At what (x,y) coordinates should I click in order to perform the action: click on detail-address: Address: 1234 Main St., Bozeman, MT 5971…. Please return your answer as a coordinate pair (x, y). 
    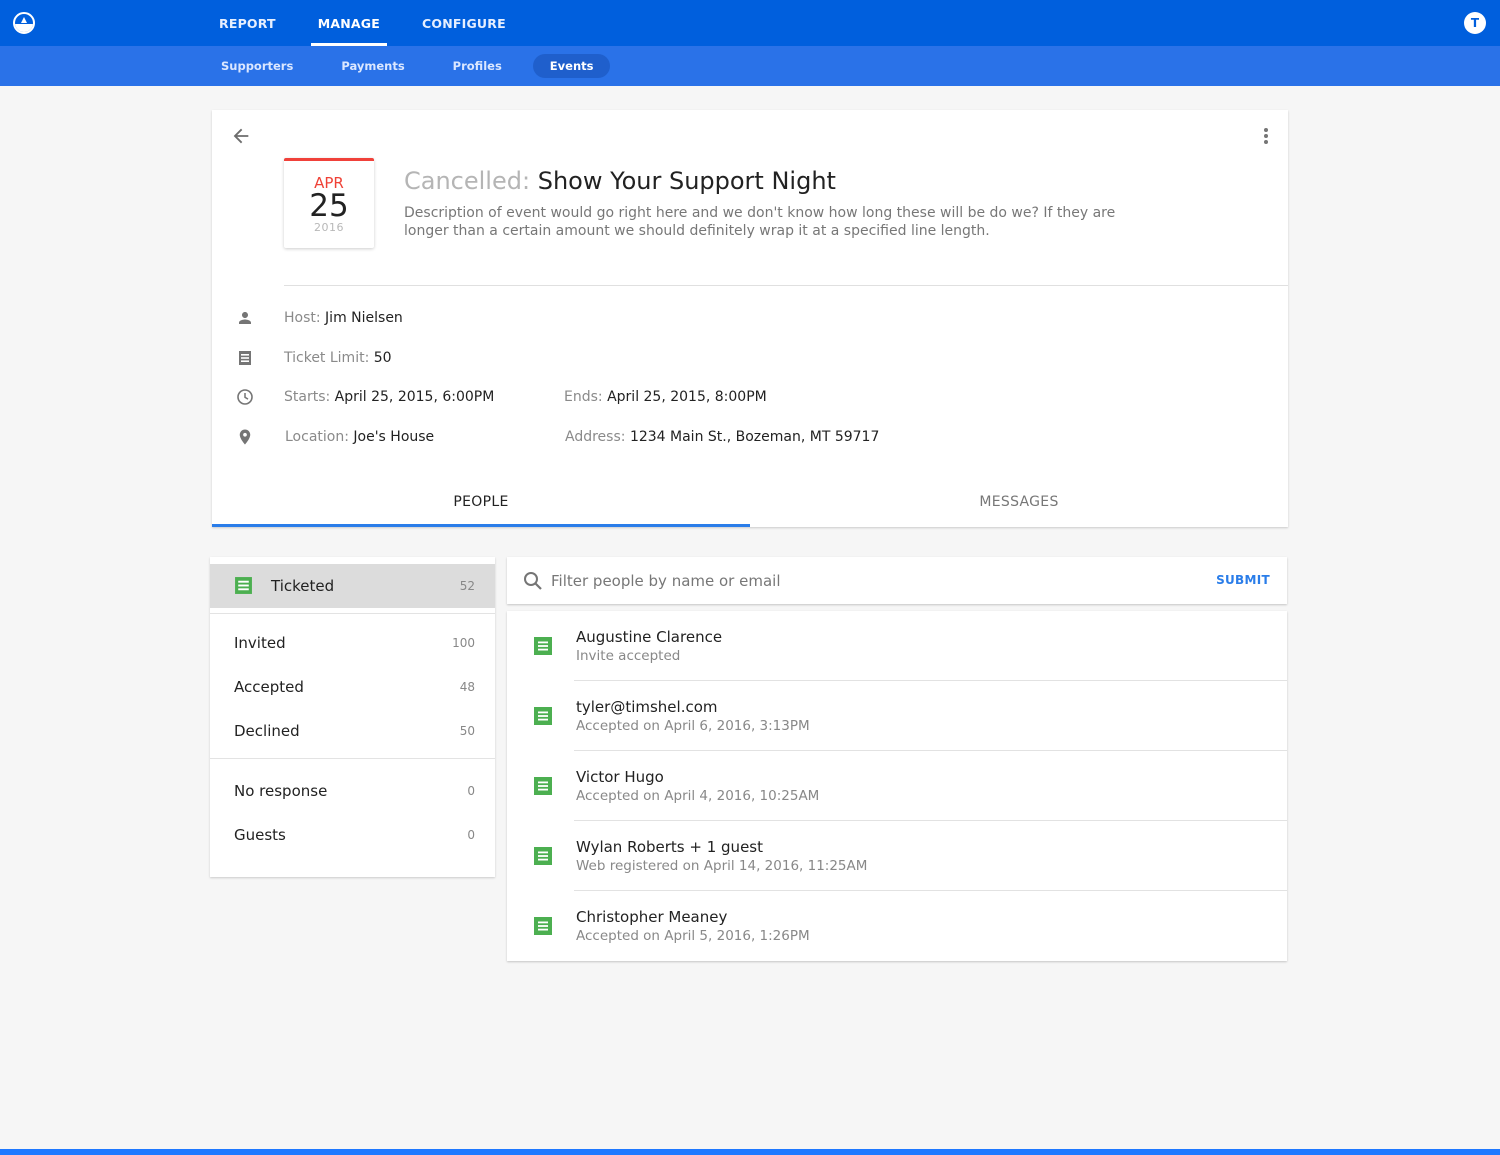
    Looking at the image, I should click on (722, 437).